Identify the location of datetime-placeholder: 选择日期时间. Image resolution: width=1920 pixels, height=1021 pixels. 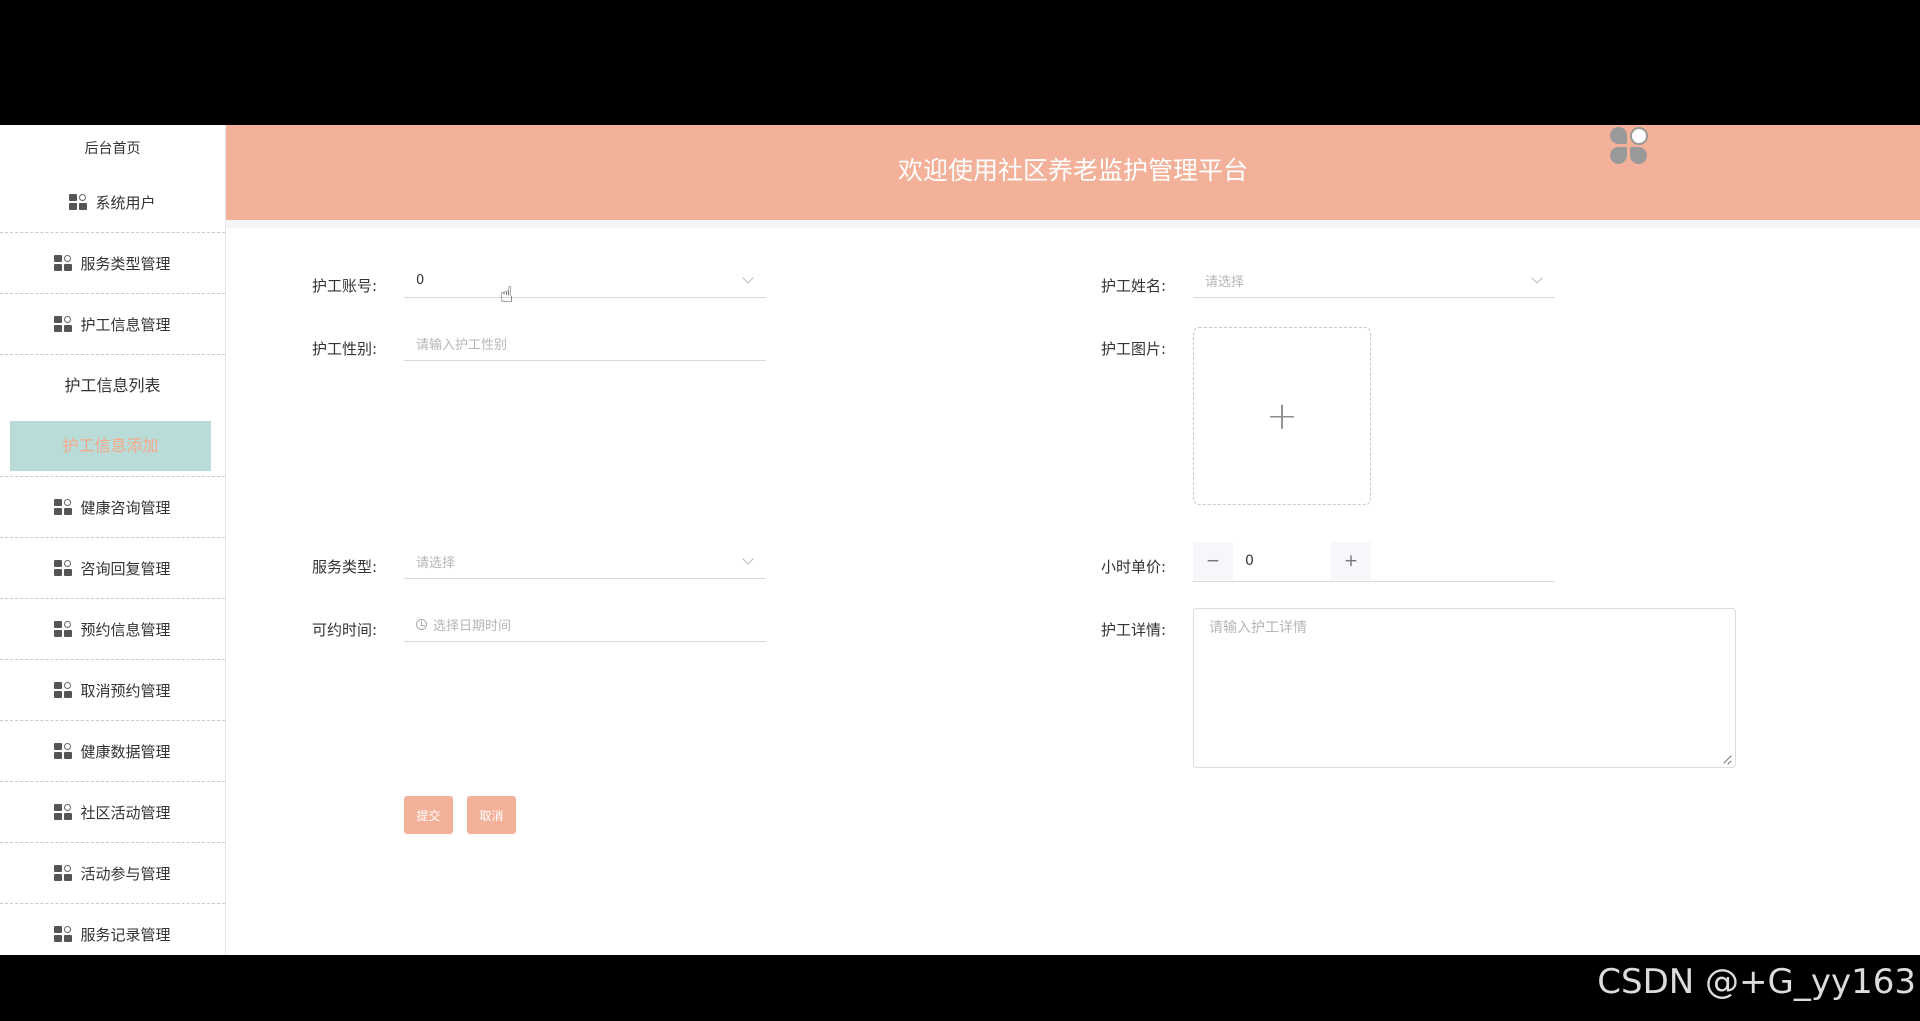
(472, 626).